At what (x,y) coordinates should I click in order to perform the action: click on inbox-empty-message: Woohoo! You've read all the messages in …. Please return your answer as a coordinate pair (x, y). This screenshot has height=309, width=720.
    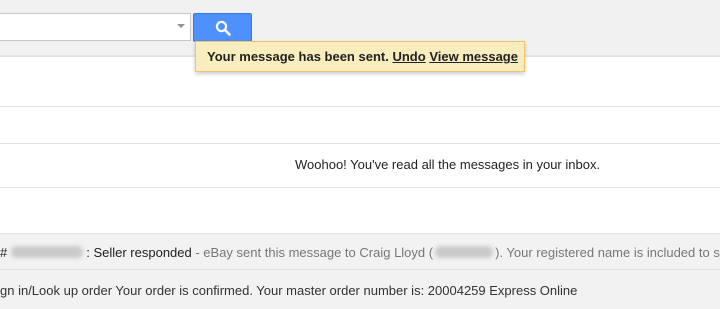
    Looking at the image, I should click on (448, 164).